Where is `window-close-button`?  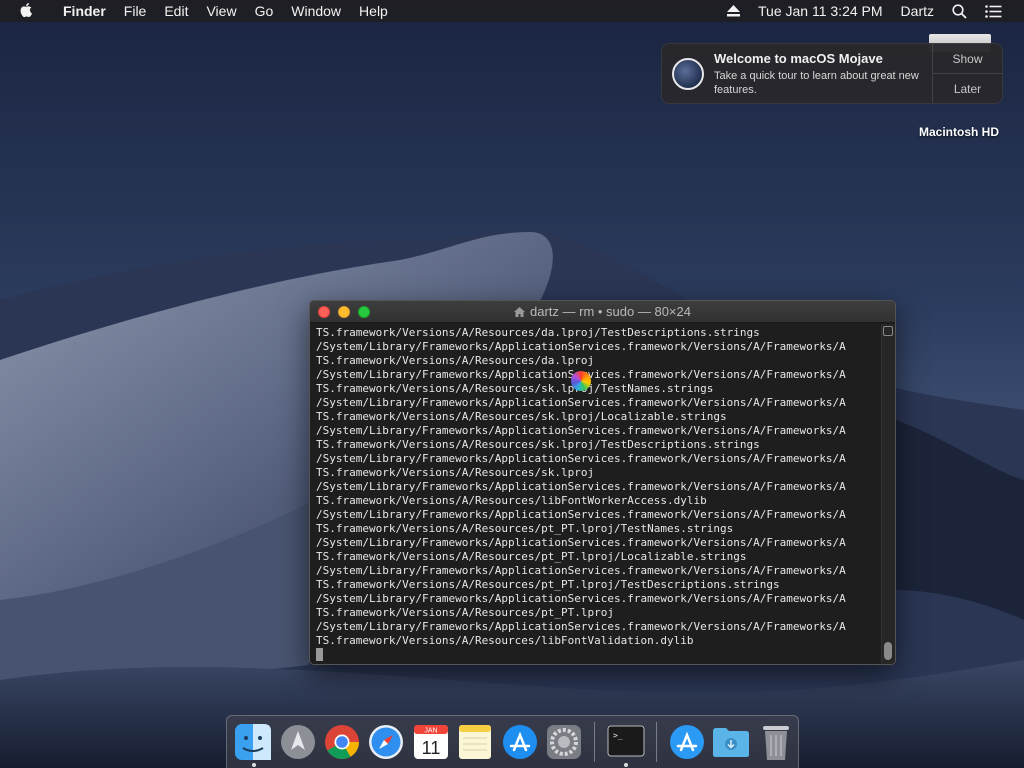 window-close-button is located at coordinates (324, 311).